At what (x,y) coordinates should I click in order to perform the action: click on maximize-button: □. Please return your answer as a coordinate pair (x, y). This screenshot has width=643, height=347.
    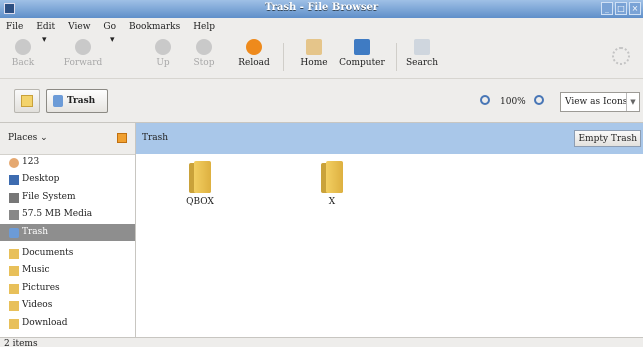
    Looking at the image, I should click on (621, 8).